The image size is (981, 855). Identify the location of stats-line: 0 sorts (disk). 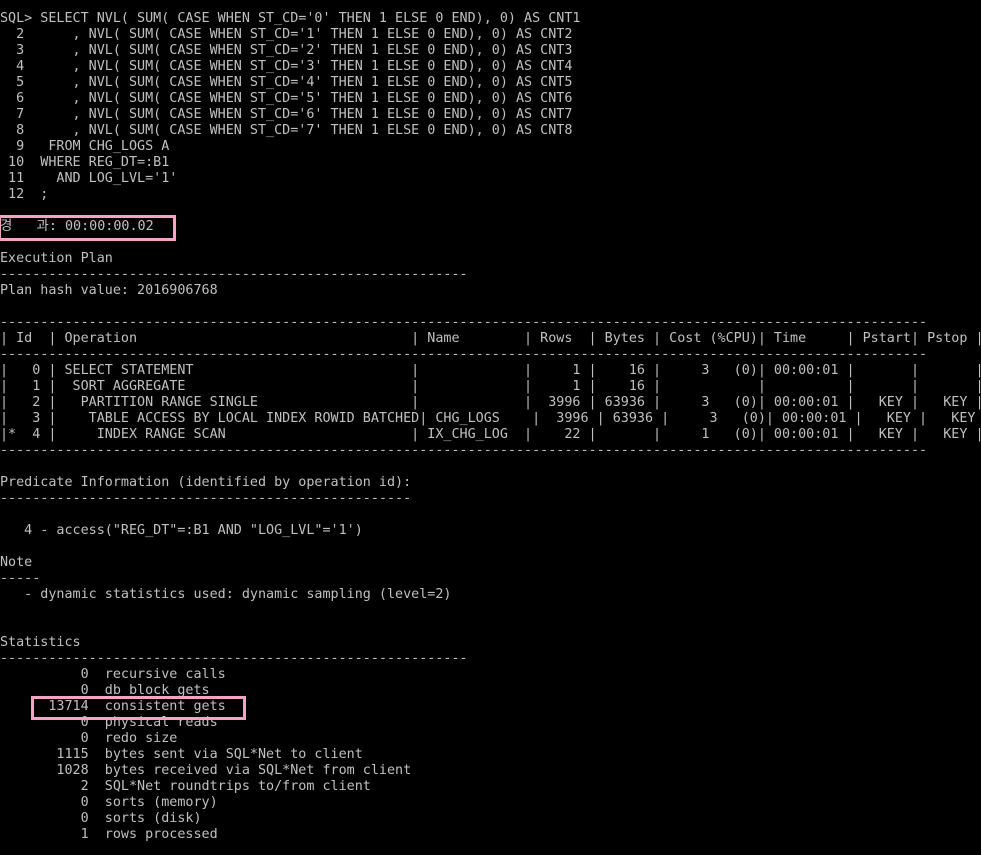
(101, 818).